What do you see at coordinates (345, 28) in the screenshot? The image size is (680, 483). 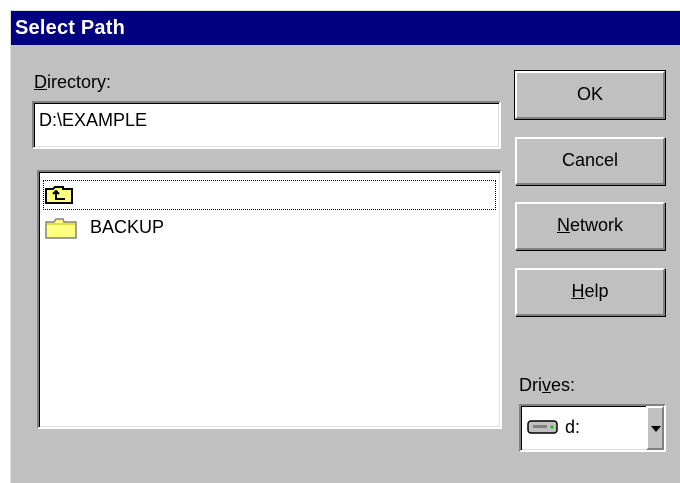 I see `title-bar: Select Path` at bounding box center [345, 28].